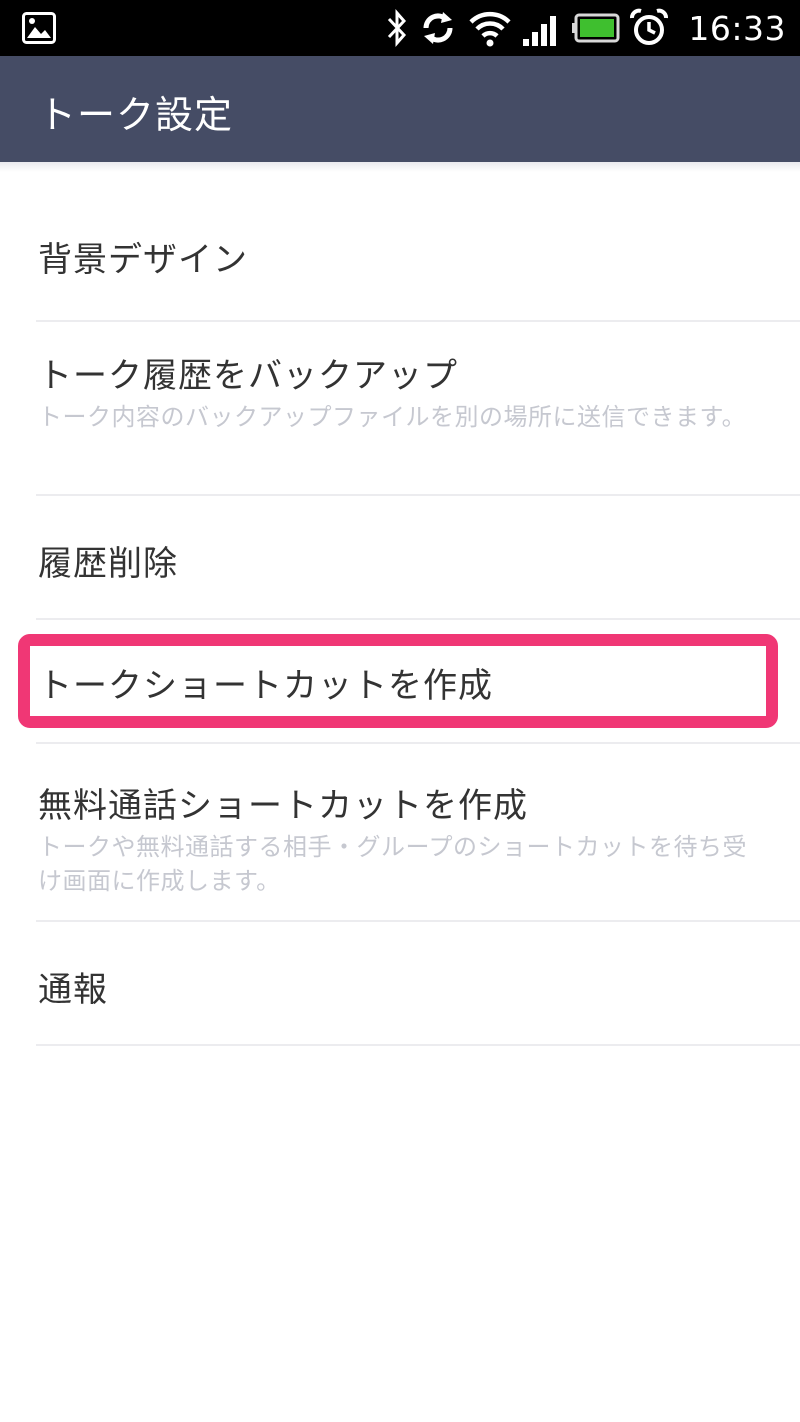  Describe the element at coordinates (136, 115) in the screenshot. I see `page-title: トーク設定` at that location.